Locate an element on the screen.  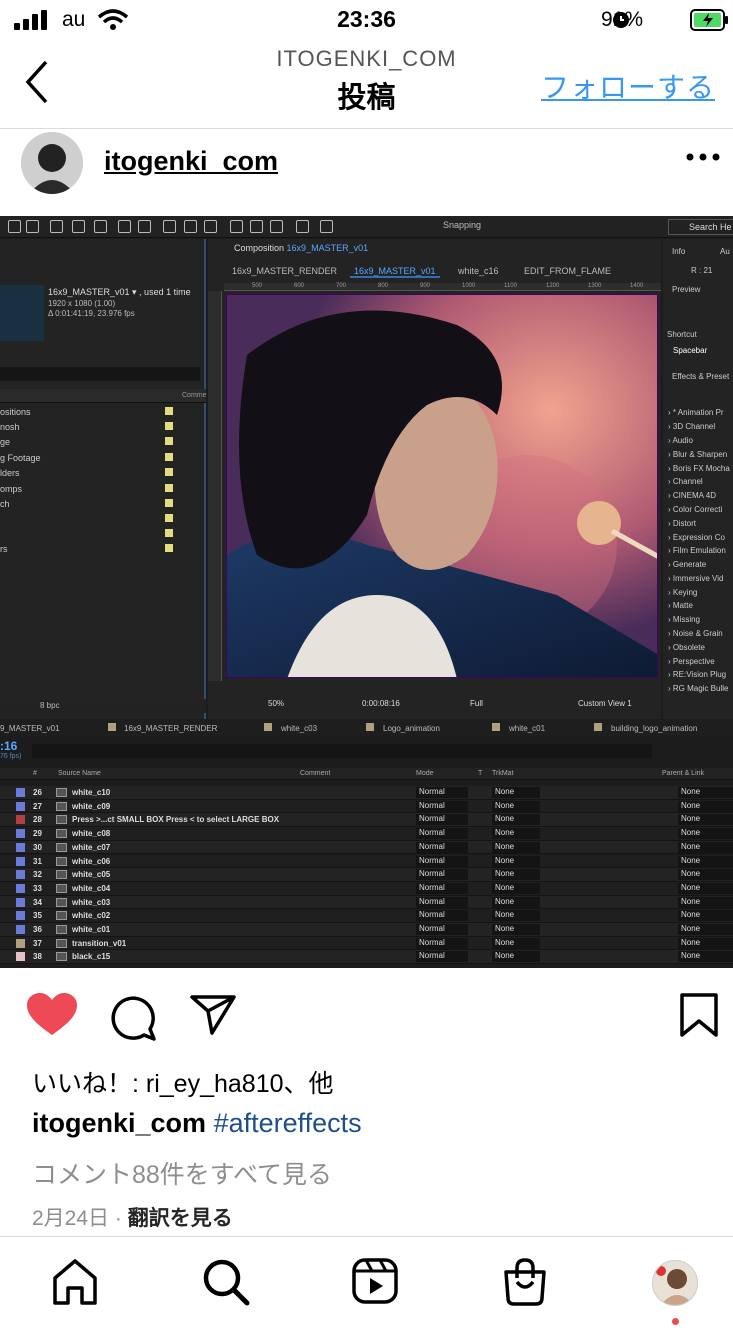
timeline-layer-row: 29 white_c08 Normal None None is located at coordinates (366, 834).